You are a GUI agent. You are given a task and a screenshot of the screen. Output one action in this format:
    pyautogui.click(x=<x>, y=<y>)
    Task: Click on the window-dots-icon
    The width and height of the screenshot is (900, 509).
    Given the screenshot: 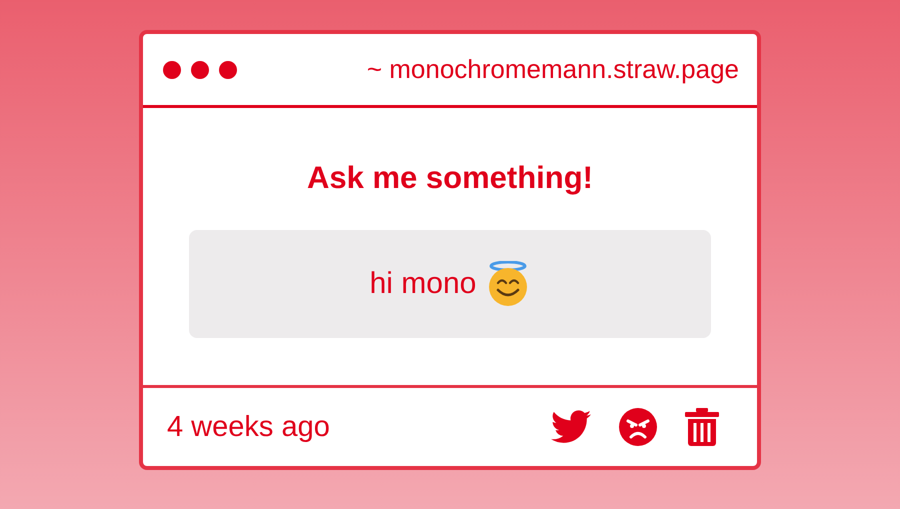 What is the action you would take?
    pyautogui.click(x=200, y=70)
    